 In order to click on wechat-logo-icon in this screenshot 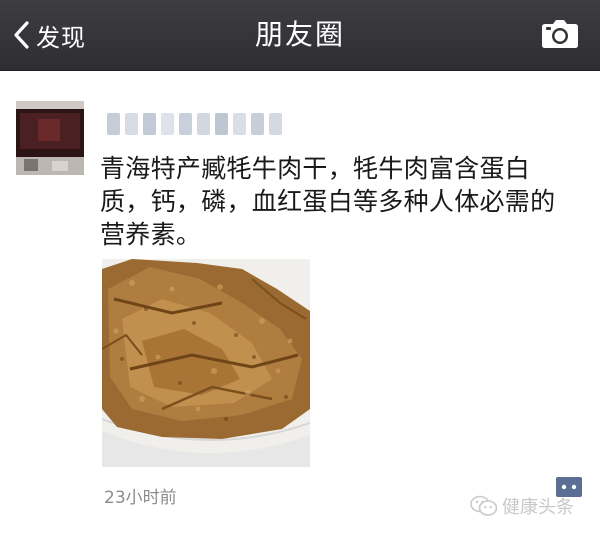, I will do `click(484, 505)`.